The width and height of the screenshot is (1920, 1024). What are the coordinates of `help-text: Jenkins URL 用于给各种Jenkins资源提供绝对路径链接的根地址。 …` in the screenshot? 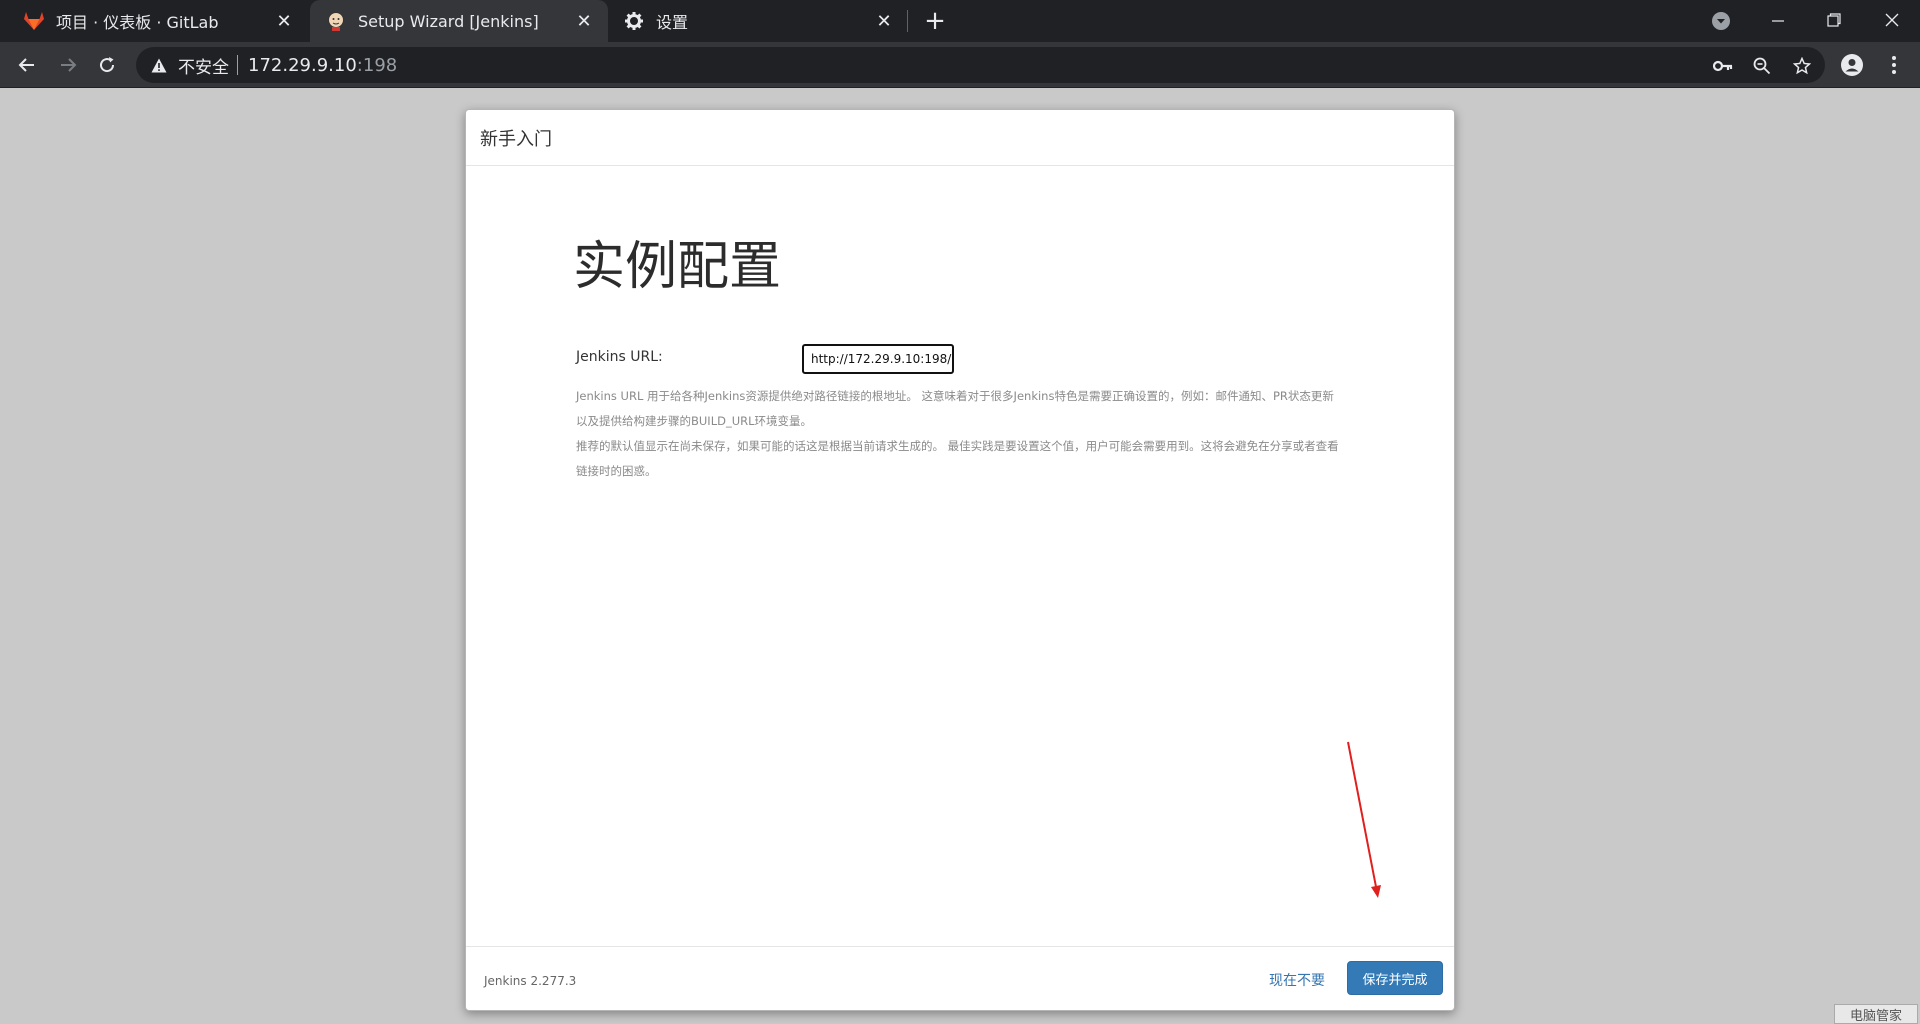 It's located at (958, 434).